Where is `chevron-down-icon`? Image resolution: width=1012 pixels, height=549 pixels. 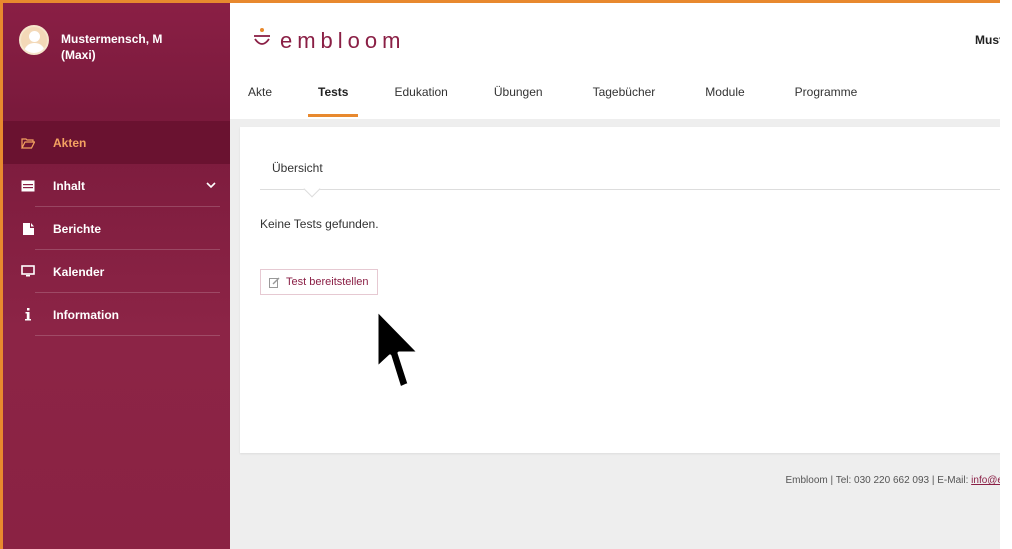 chevron-down-icon is located at coordinates (211, 185).